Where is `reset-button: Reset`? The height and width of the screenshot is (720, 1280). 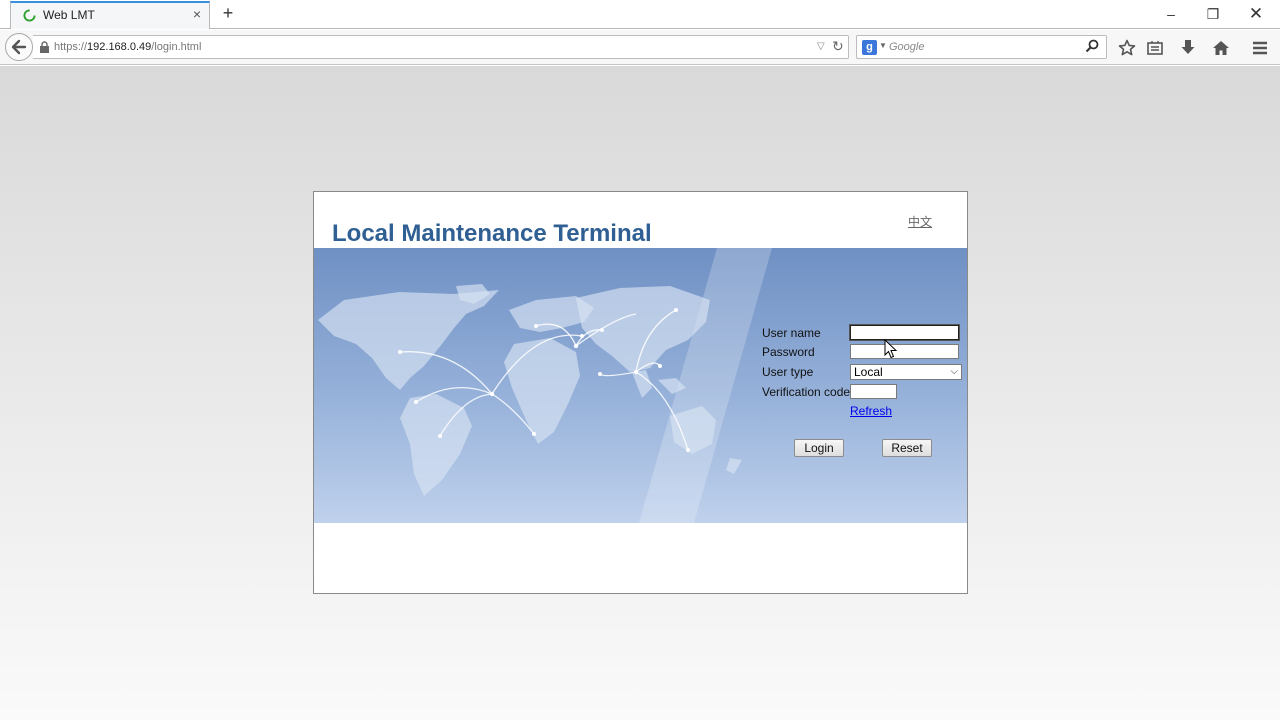 reset-button: Reset is located at coordinates (907, 448).